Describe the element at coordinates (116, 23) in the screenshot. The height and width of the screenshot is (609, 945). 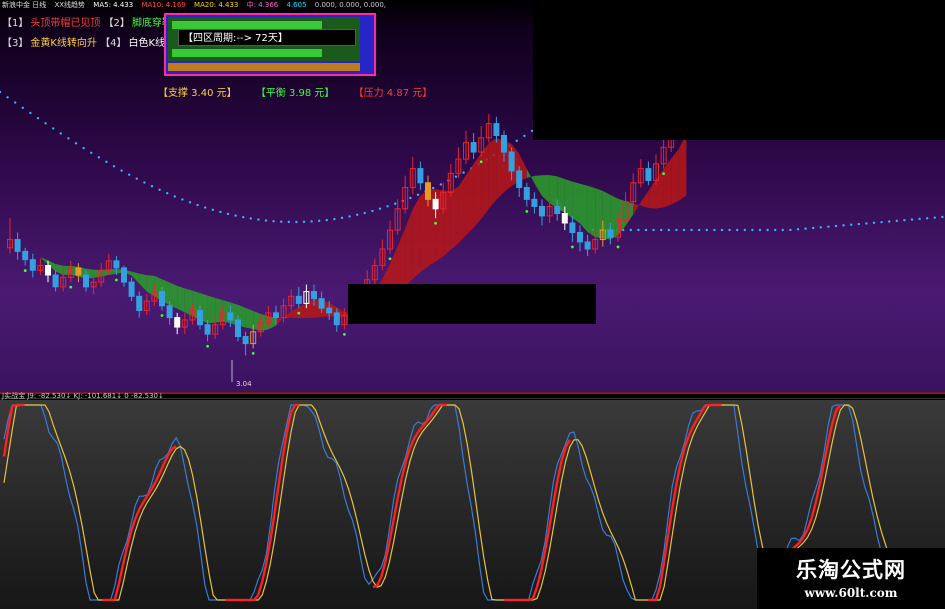
I see `legend-key: 【2】` at that location.